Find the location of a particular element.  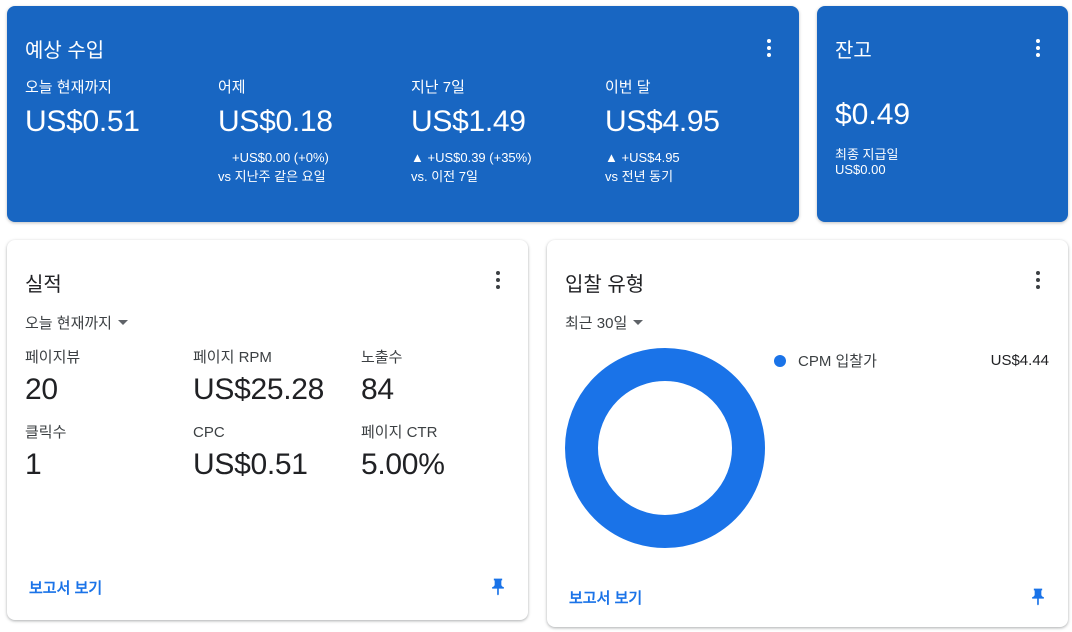

metric-change: +US$0.00 (+0%) is located at coordinates (280, 157).